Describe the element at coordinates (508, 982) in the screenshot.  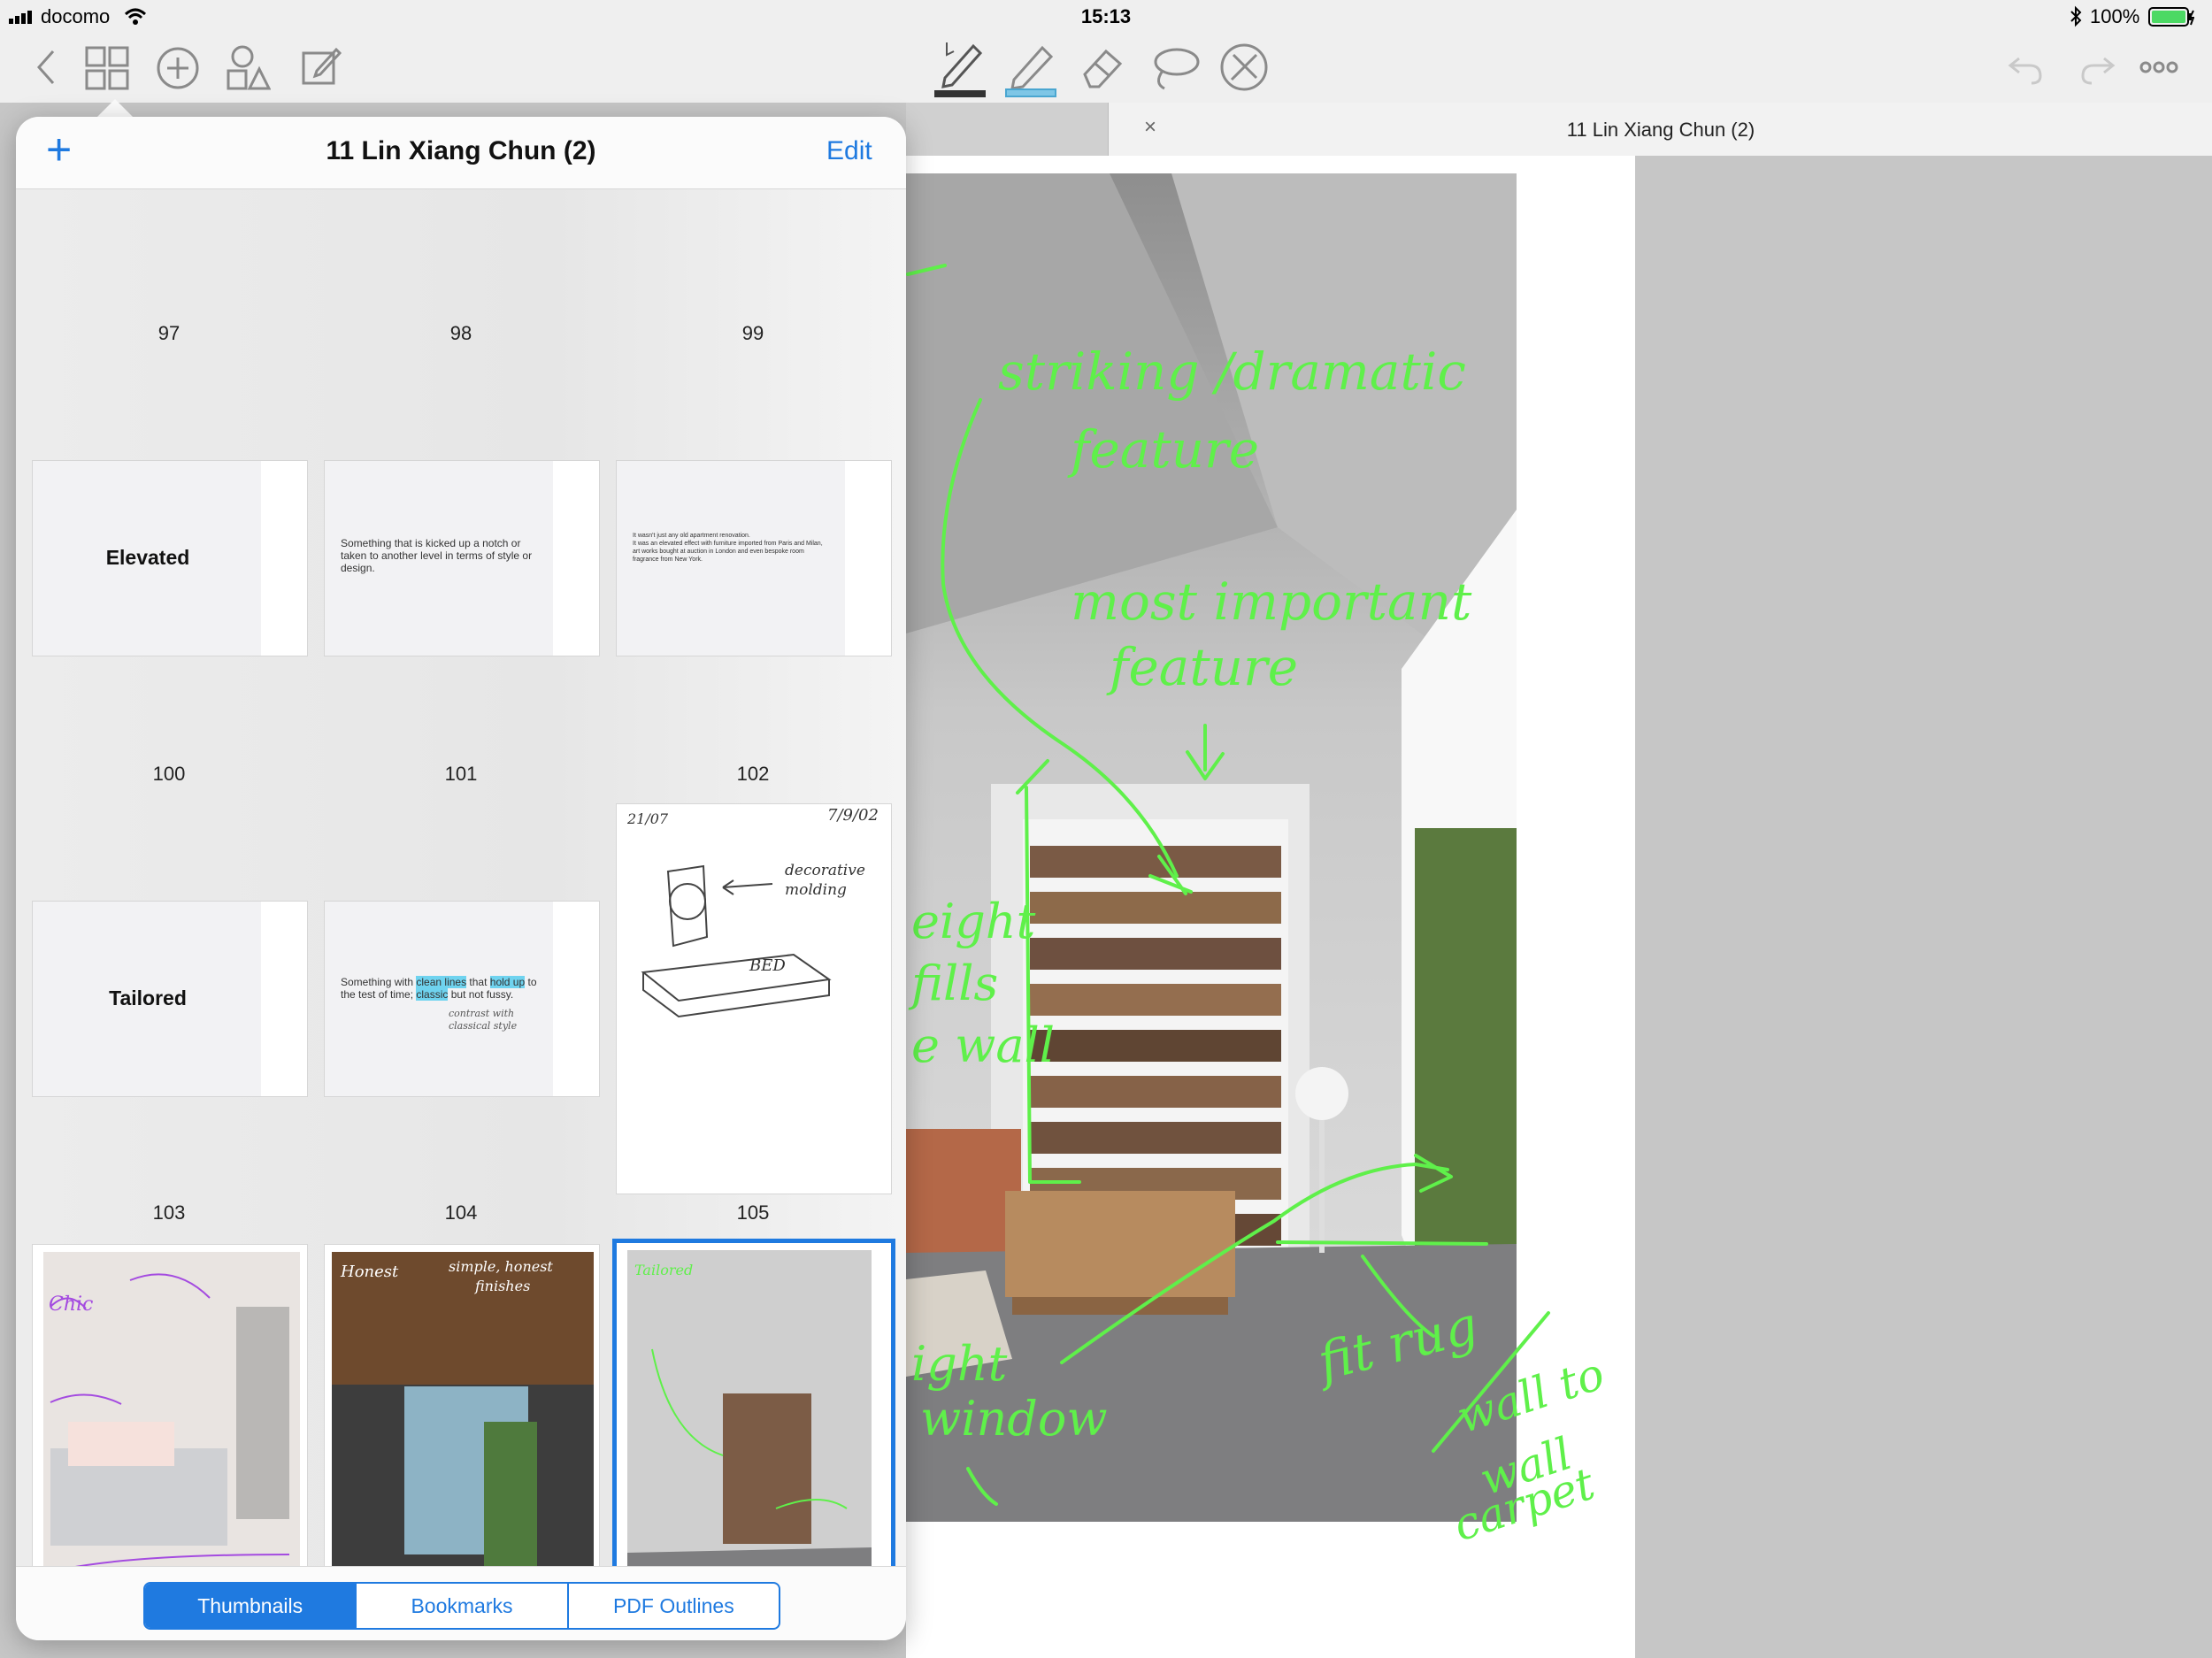
I see `thumb-highlight: hold up` at that location.